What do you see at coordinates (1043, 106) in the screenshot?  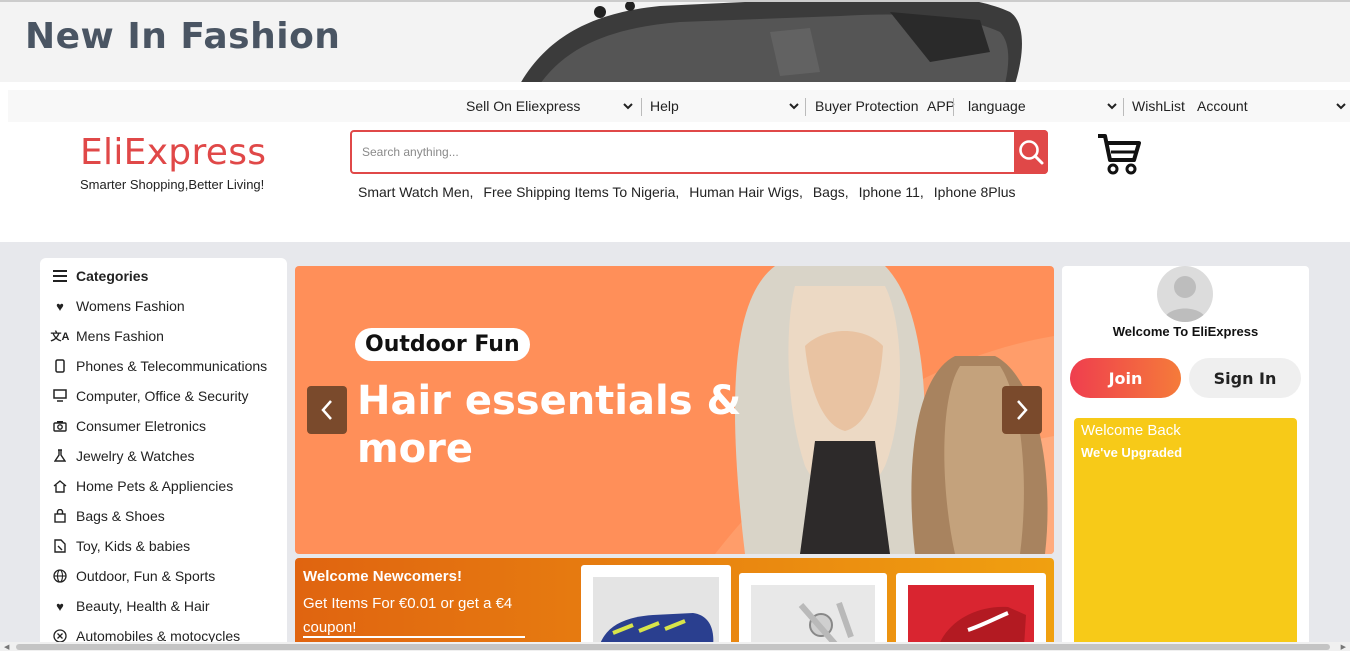 I see `language-dropdown: language` at bounding box center [1043, 106].